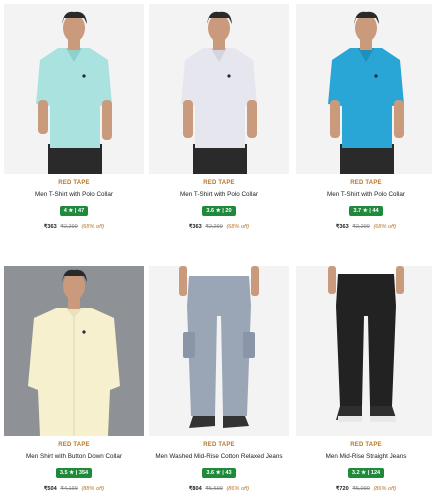 The image size is (432, 500). What do you see at coordinates (219, 211) in the screenshot?
I see `rating-badge: 3.6 ★ | 20` at bounding box center [219, 211].